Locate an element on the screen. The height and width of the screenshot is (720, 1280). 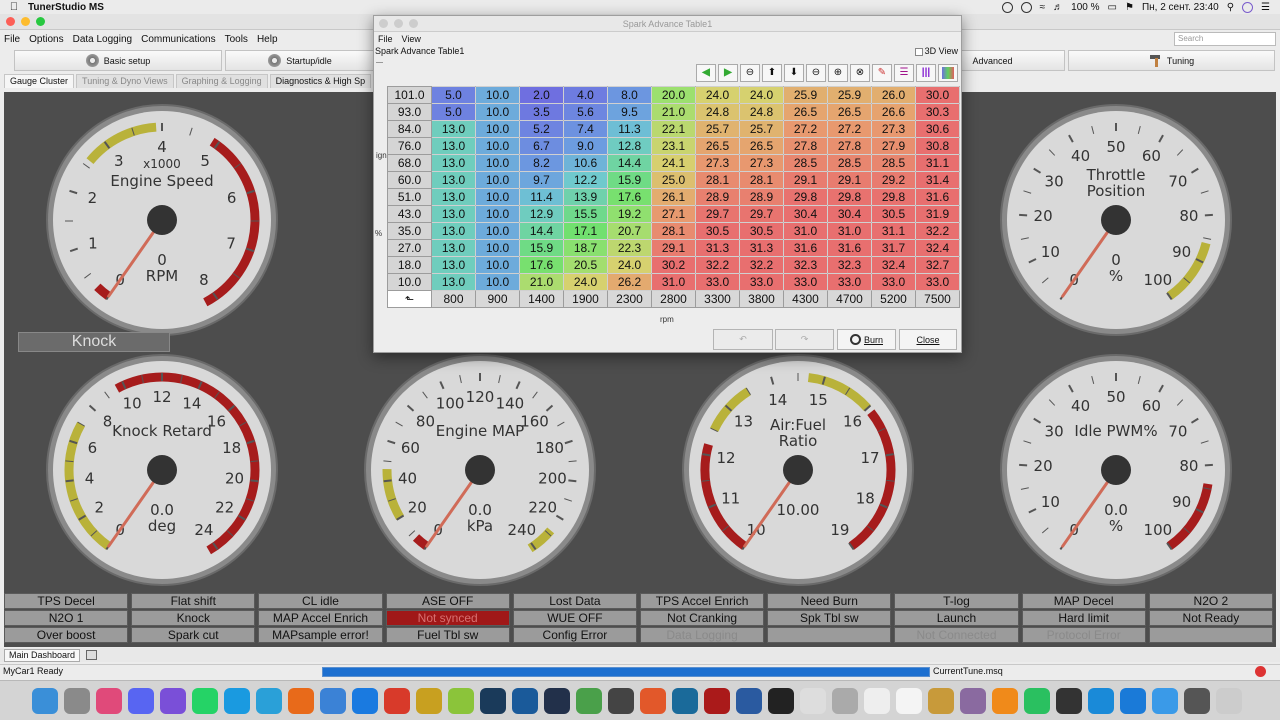
table-cell: 30.4 is located at coordinates (849, 214).